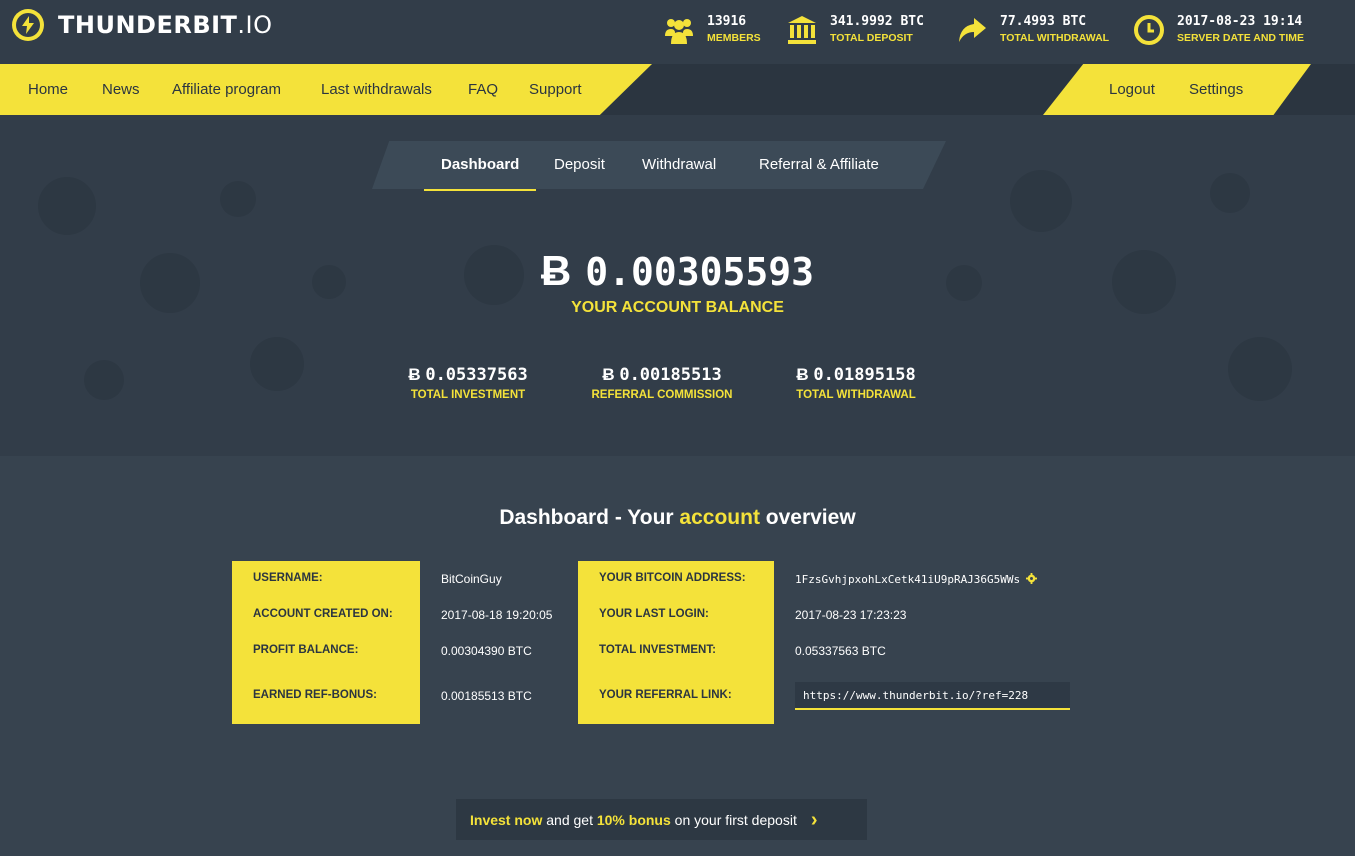 This screenshot has height=856, width=1355. I want to click on stat-total-withdrawal: 77.4993 BTC TOTAL WITHDRAWAL, so click(1032, 30).